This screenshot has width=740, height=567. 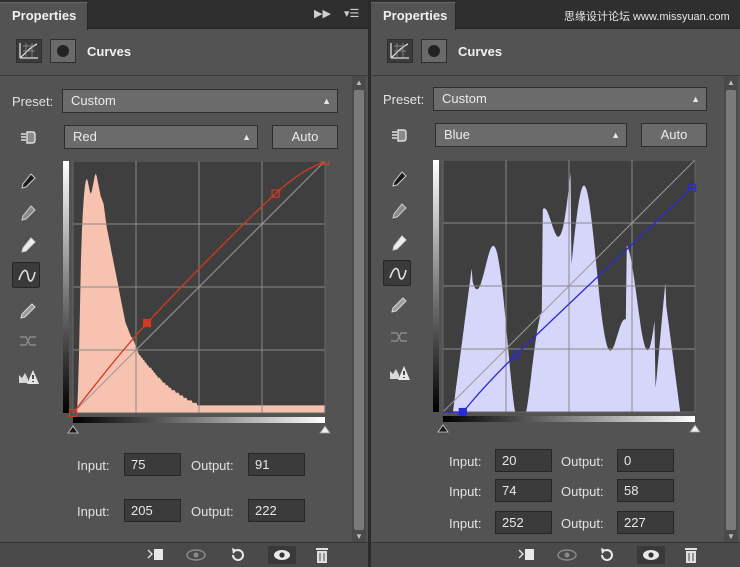 I want to click on input-field-1: 75, so click(x=152, y=464).